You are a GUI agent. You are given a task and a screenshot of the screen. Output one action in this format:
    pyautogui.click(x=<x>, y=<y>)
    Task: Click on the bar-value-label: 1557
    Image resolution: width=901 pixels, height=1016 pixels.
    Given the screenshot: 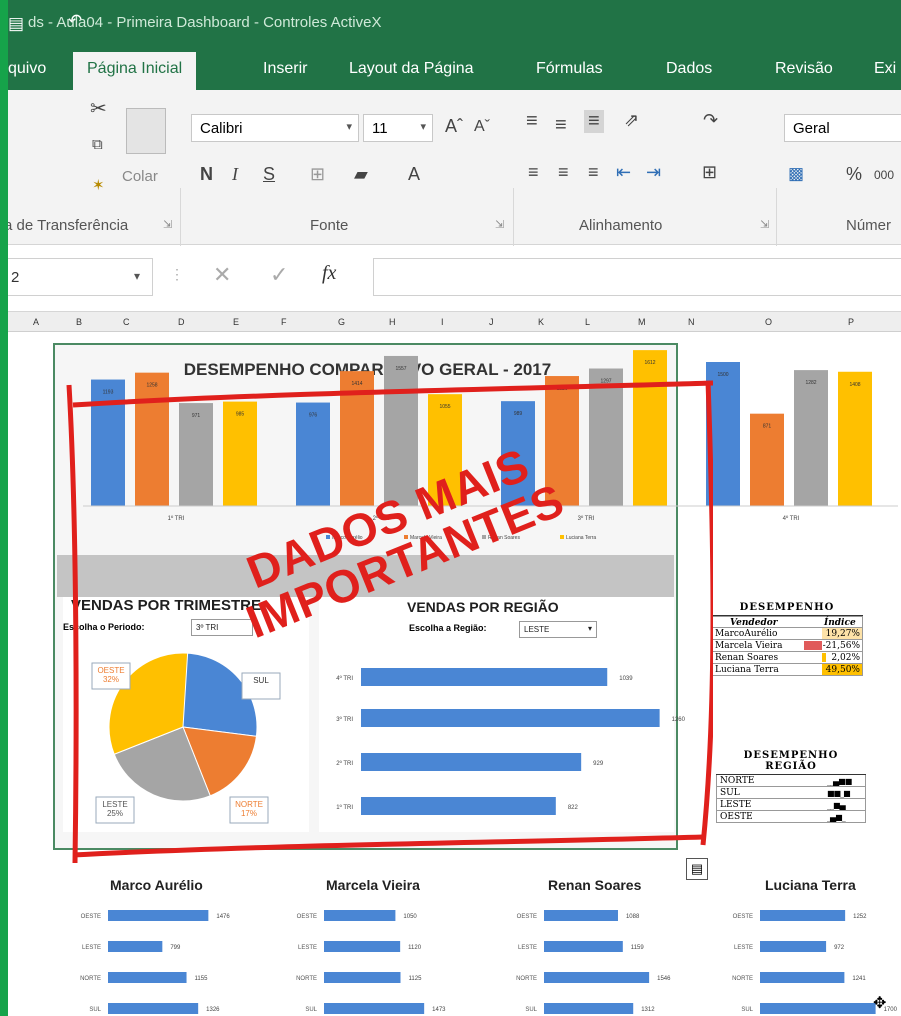 What is the action you would take?
    pyautogui.click(x=400, y=369)
    